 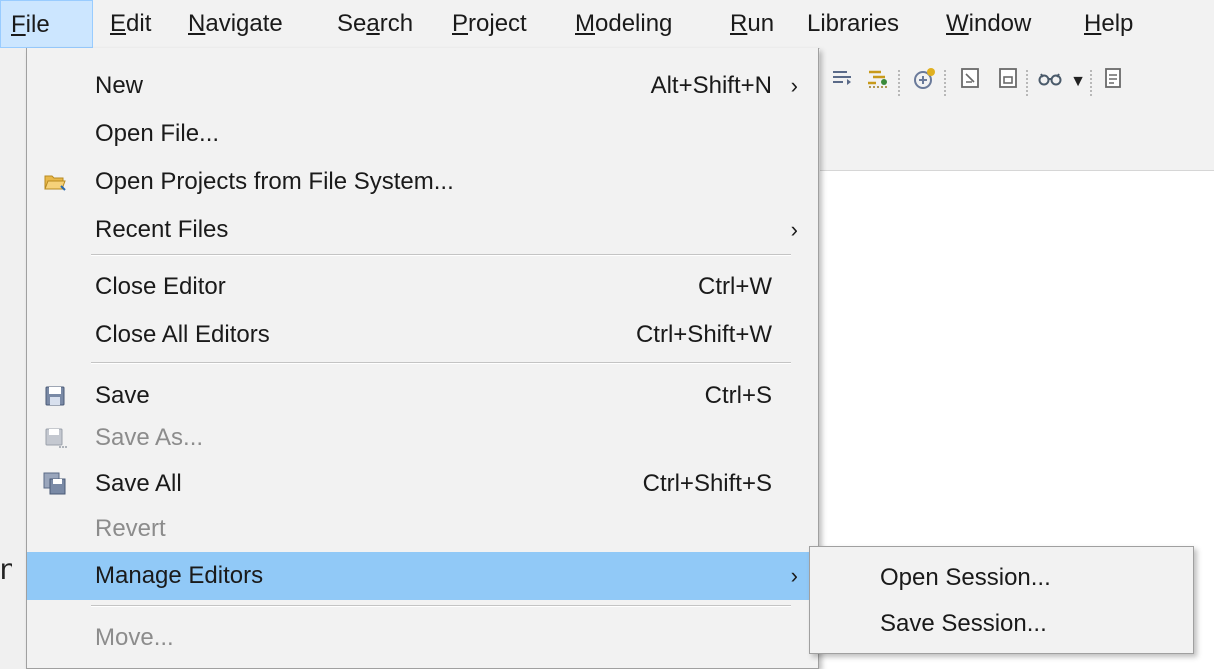 I want to click on menu-navigate: Navigate, so click(x=235, y=24).